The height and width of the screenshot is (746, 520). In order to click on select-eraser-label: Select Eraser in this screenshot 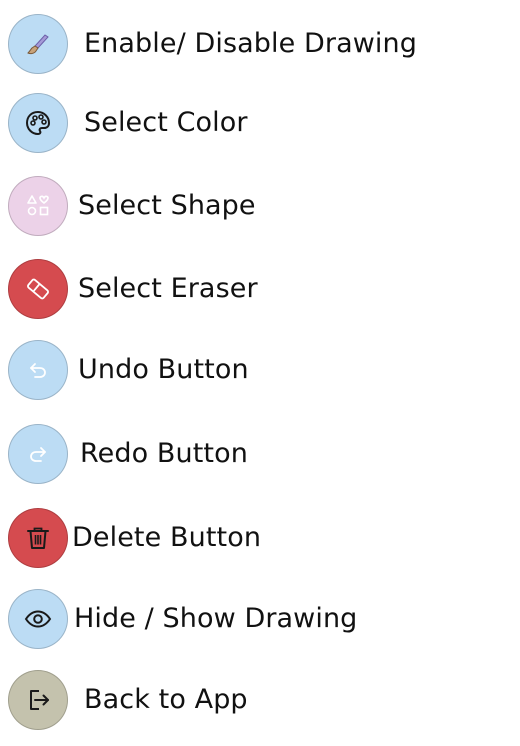, I will do `click(168, 288)`.